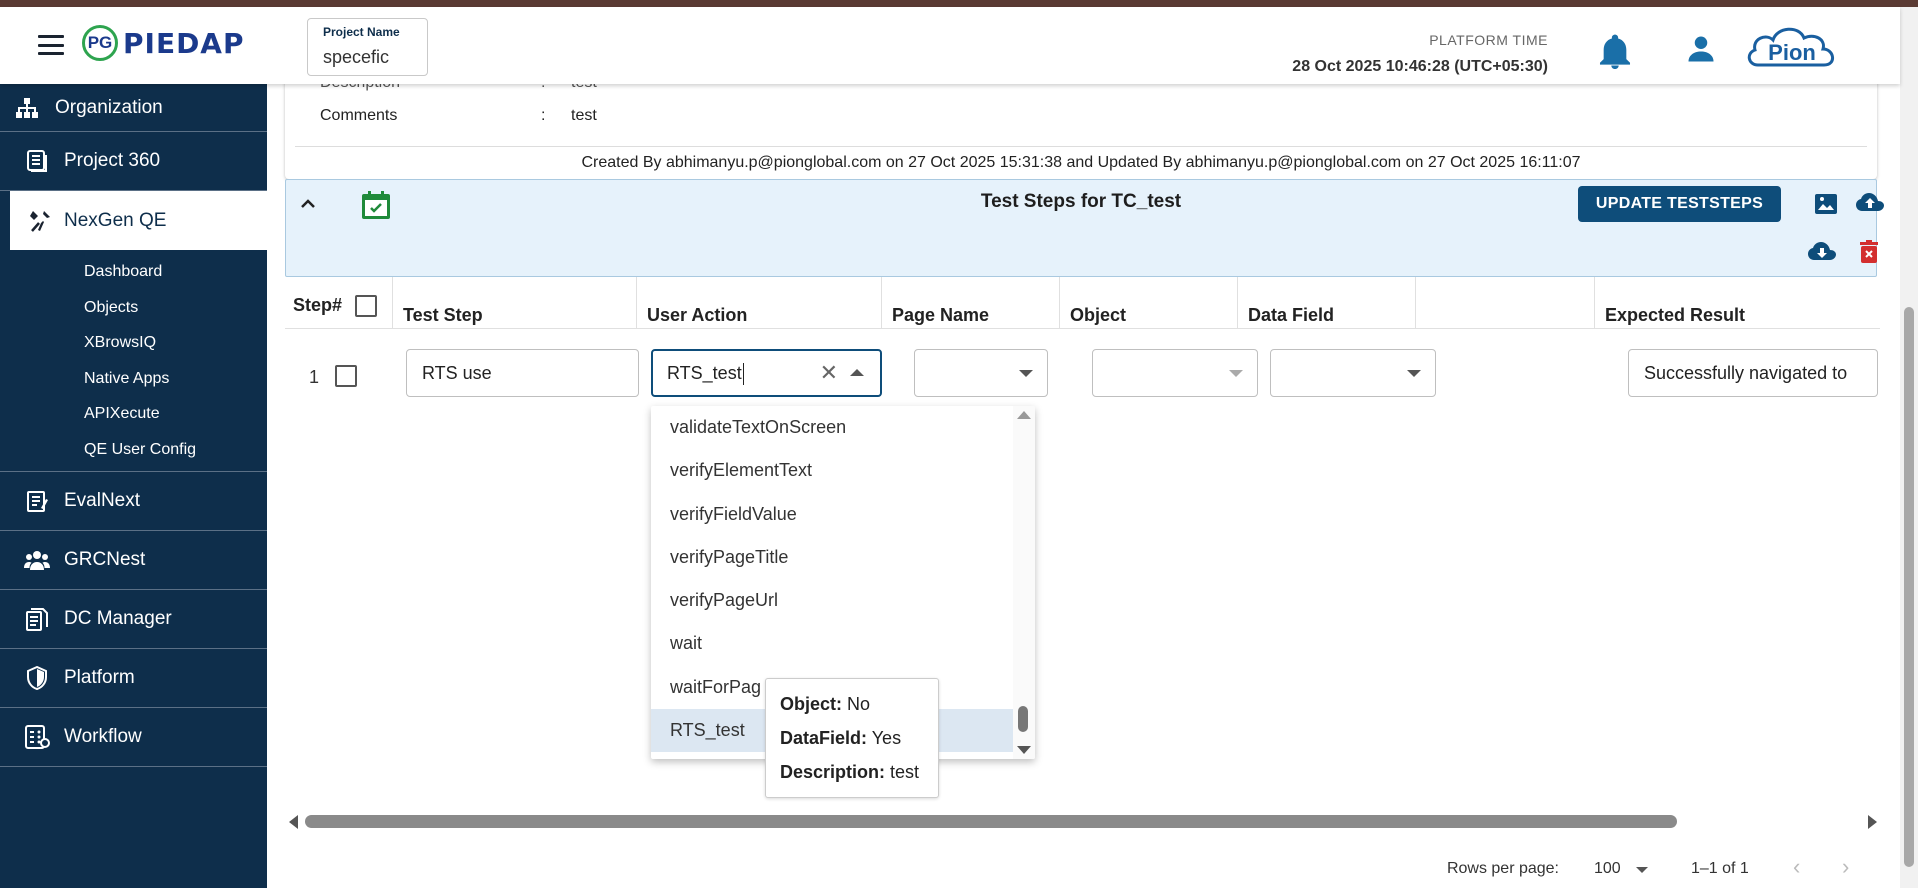  Describe the element at coordinates (1024, 750) in the screenshot. I see `scroll-down-arrow-icon` at that location.